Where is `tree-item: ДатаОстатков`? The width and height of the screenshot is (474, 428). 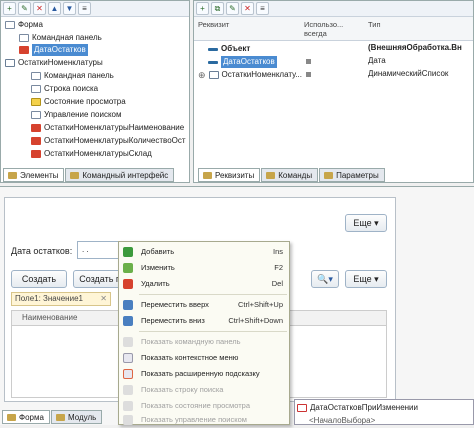
tree-item: ДатаОстатков is located at coordinates (53, 50).